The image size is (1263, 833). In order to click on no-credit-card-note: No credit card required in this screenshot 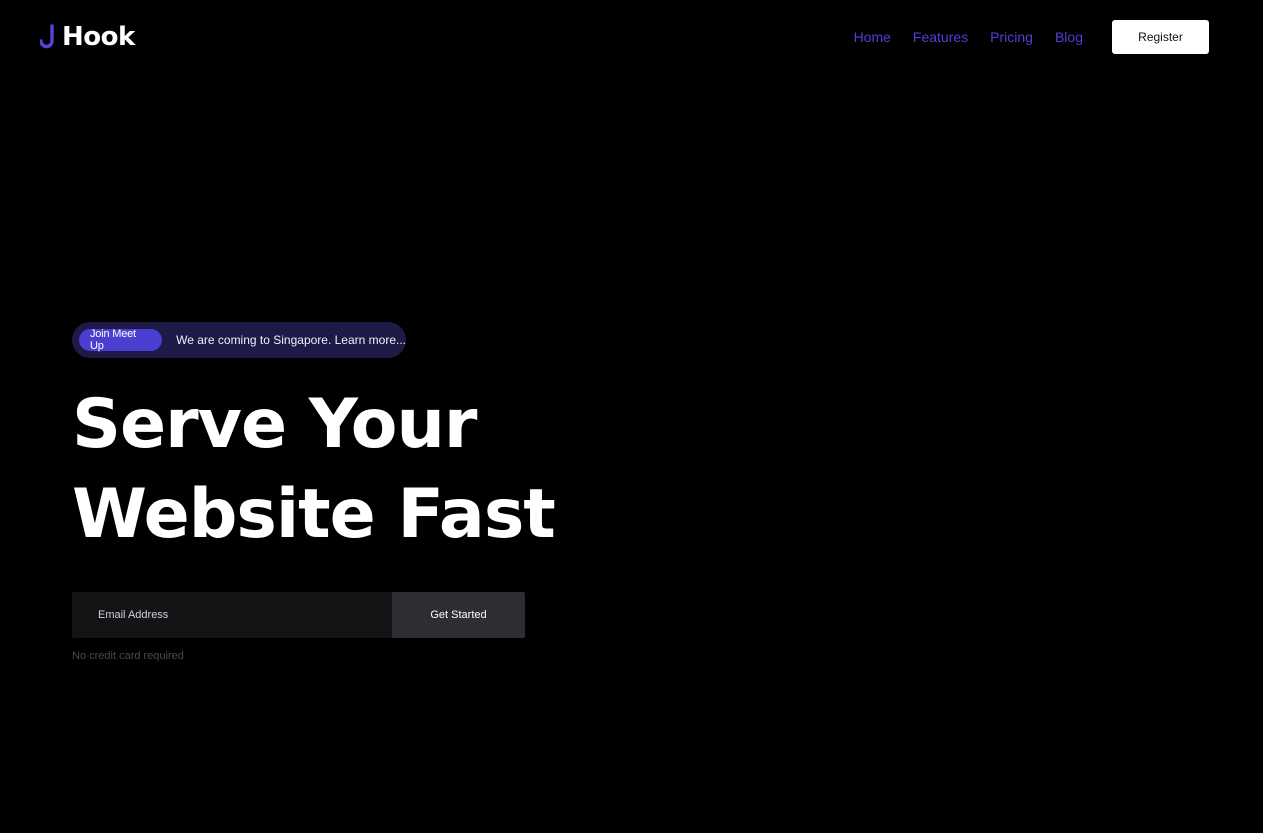, I will do `click(128, 656)`.